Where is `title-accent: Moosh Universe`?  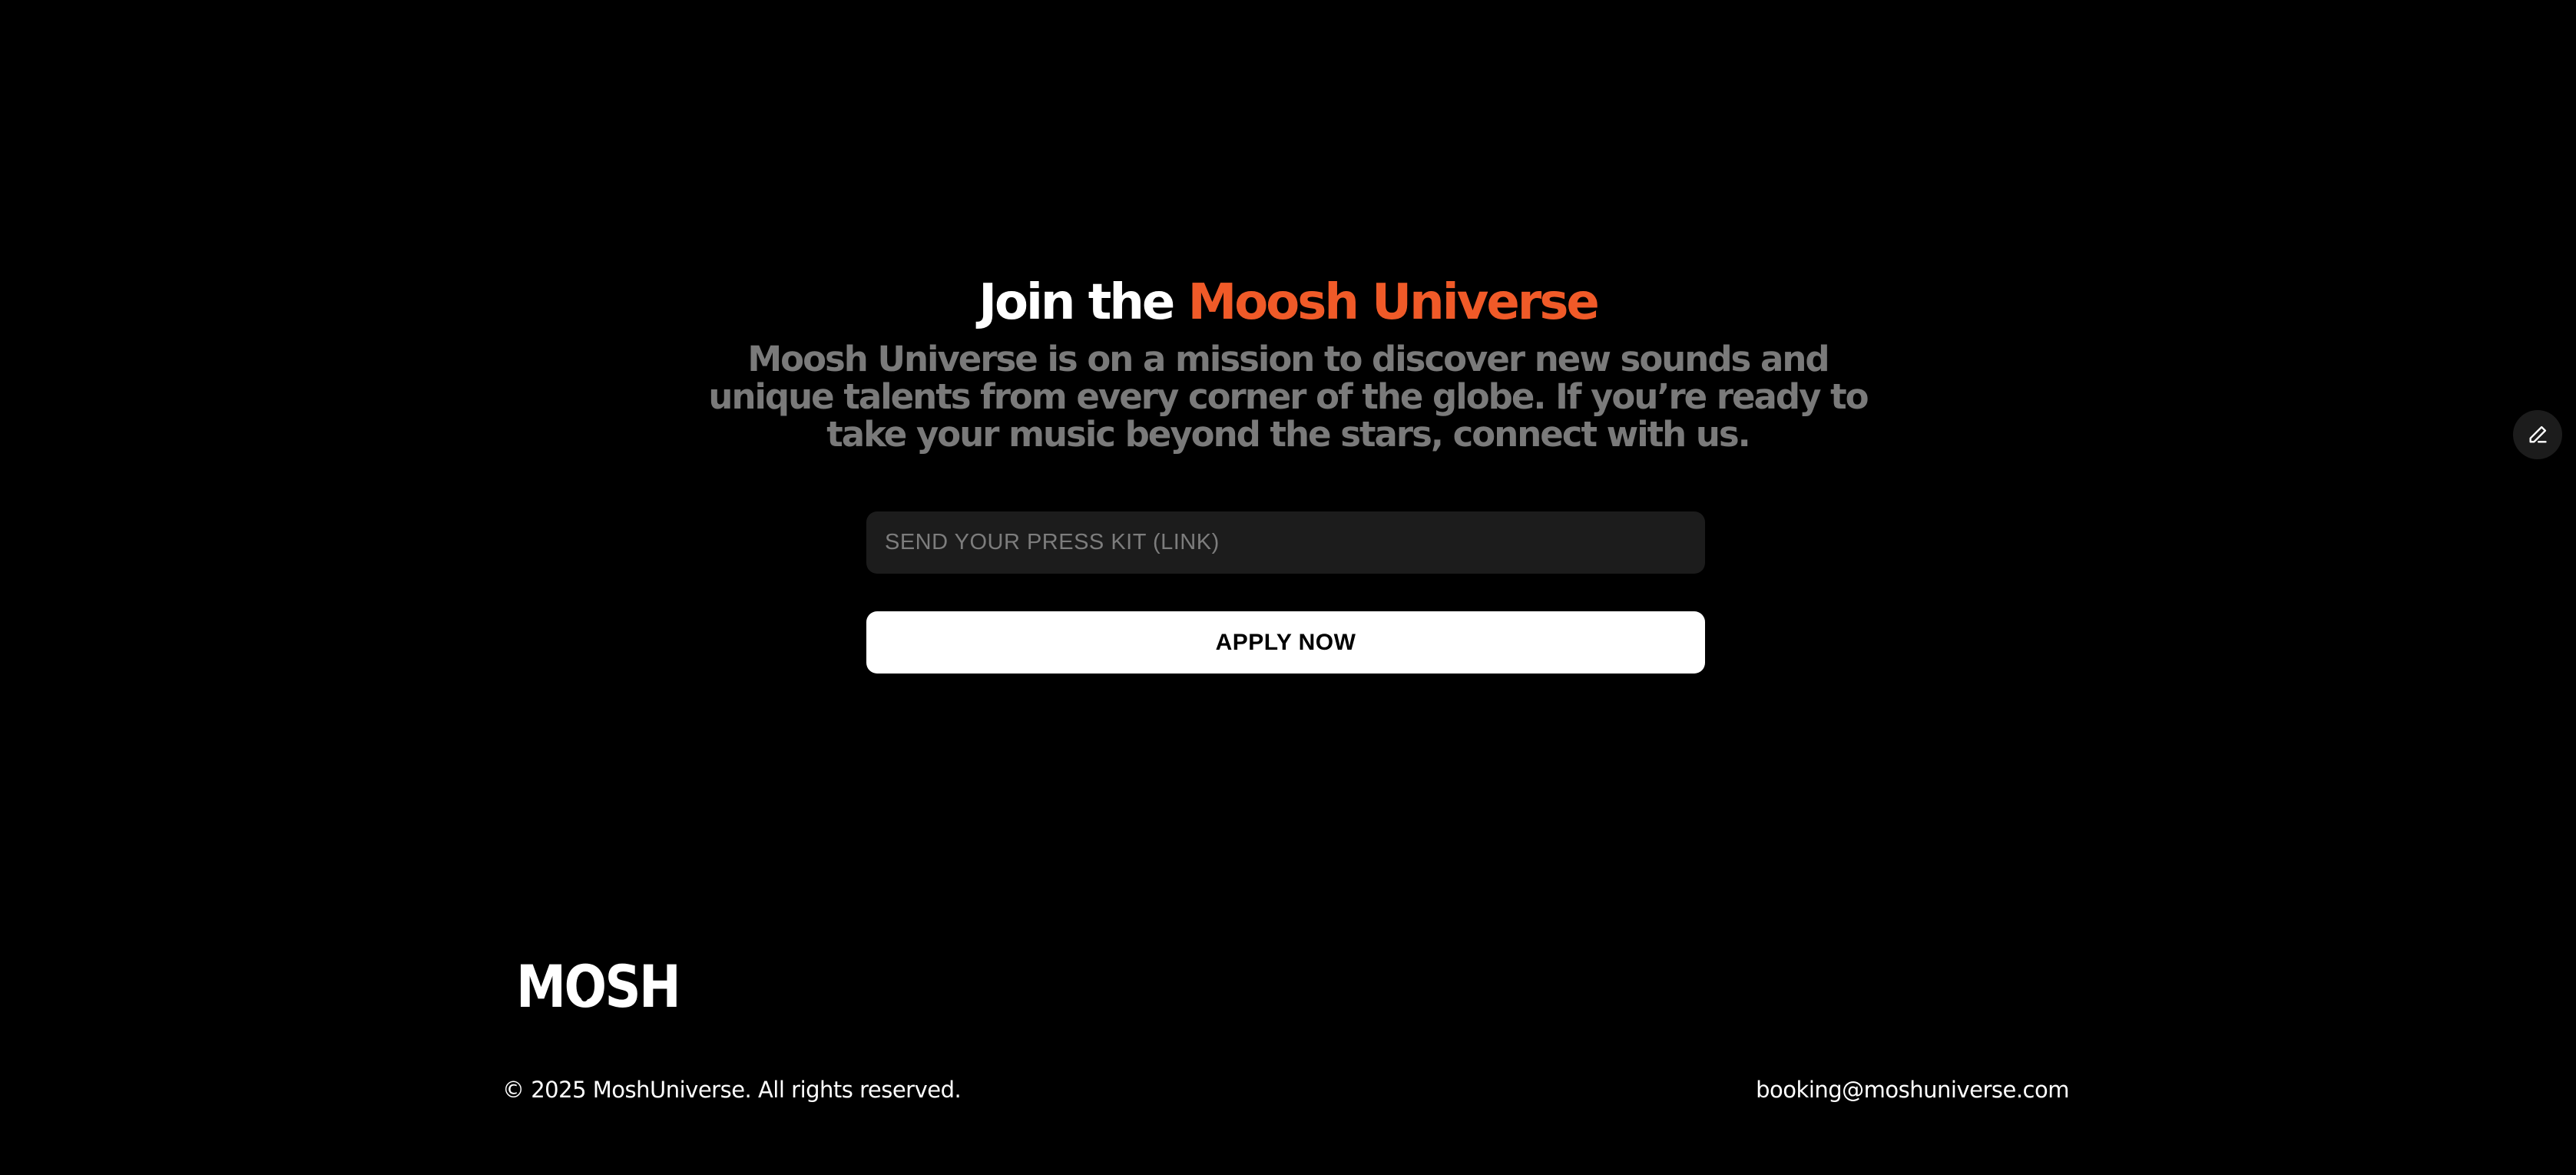 title-accent: Moosh Universe is located at coordinates (1393, 303).